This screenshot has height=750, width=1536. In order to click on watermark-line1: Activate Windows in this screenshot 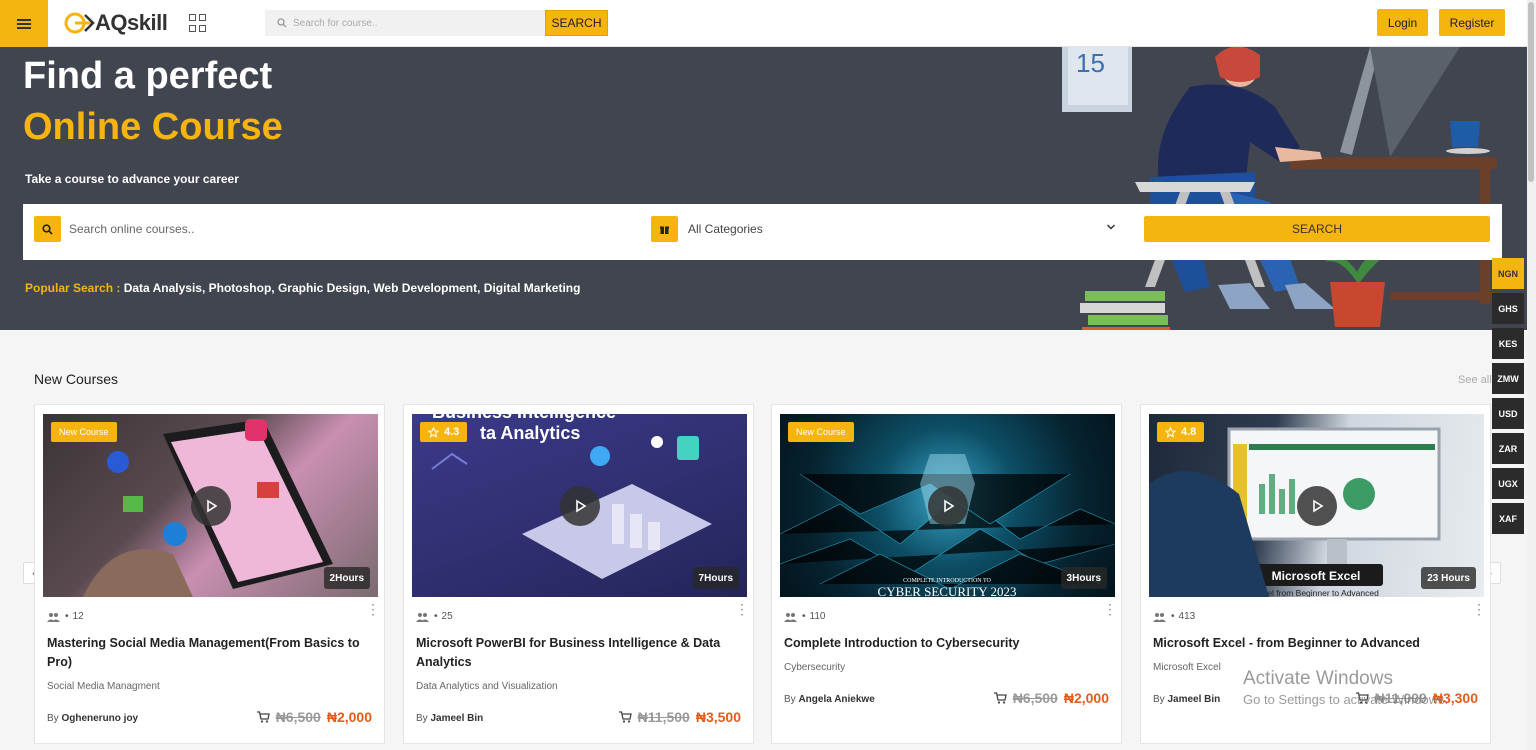, I will do `click(1318, 678)`.